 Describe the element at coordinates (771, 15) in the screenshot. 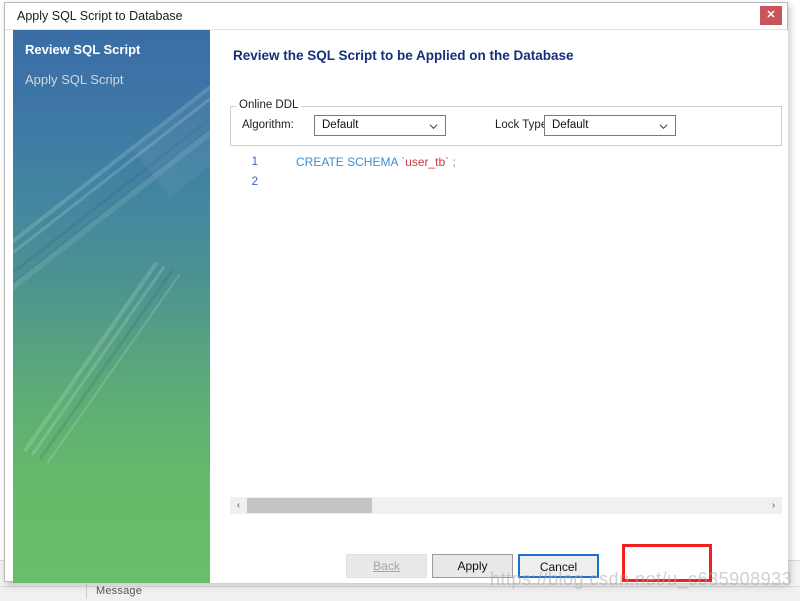

I see `close-icon: ✕` at that location.